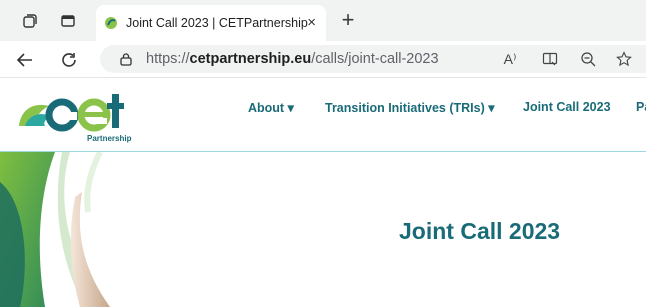  I want to click on lock-icon, so click(126, 59).